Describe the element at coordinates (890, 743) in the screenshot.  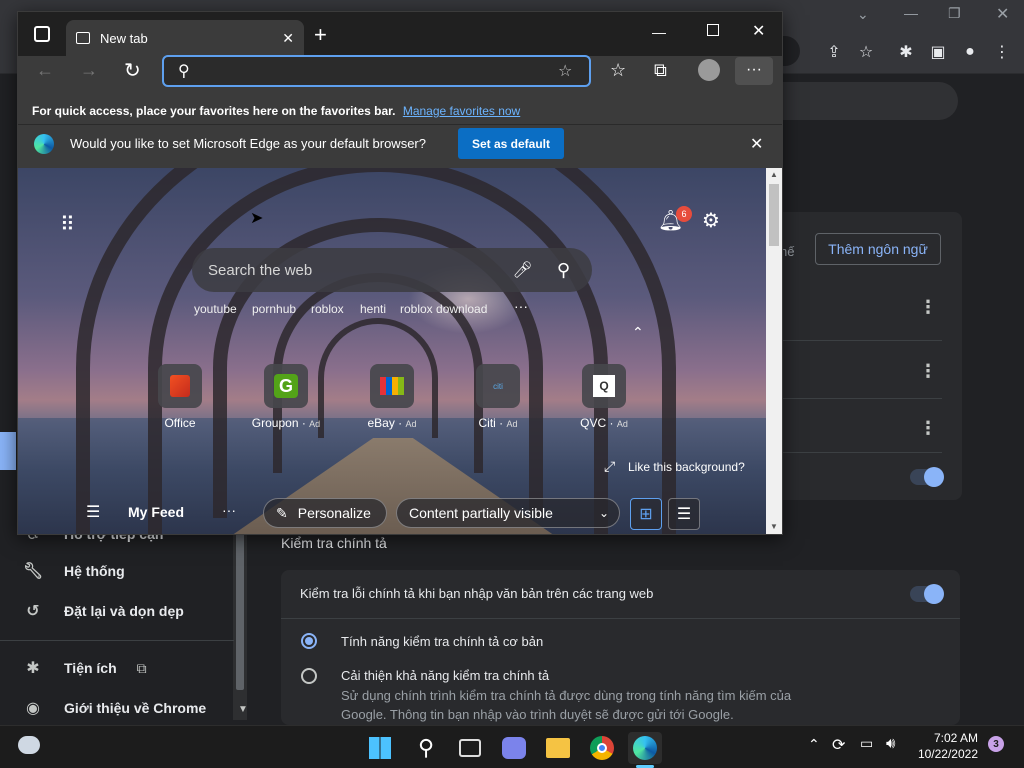
I see `volume-speaker-icon: 🔊︎` at that location.